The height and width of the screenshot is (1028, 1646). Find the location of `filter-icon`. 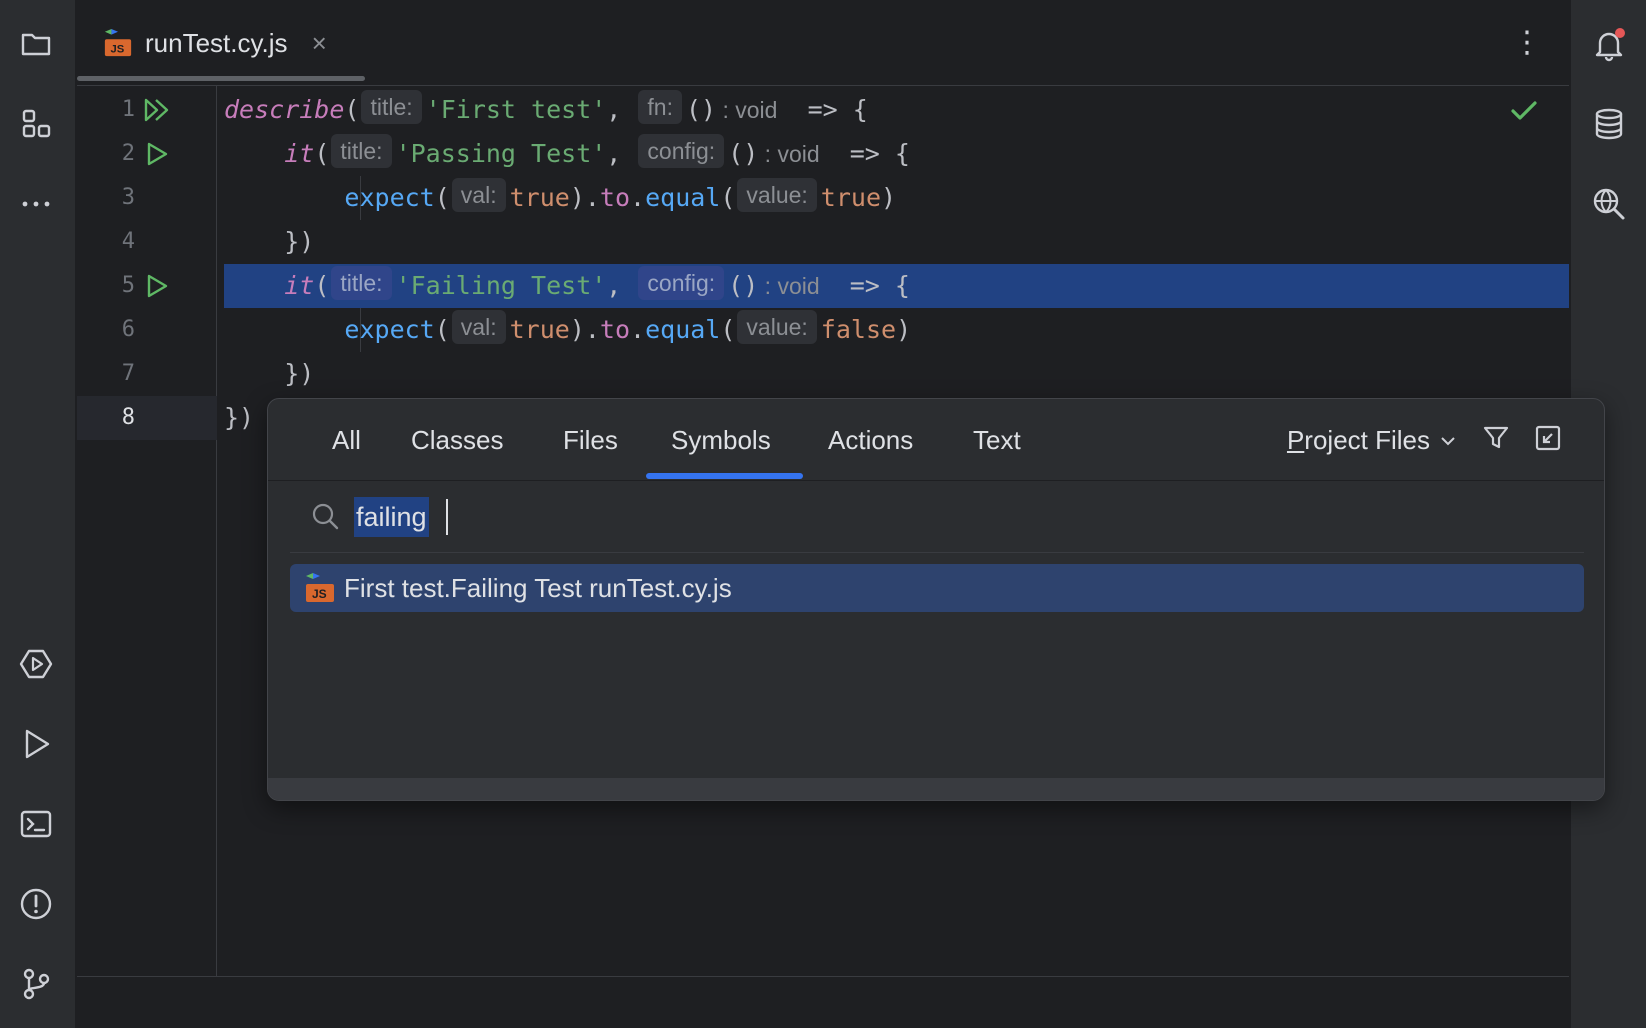

filter-icon is located at coordinates (1496, 438).